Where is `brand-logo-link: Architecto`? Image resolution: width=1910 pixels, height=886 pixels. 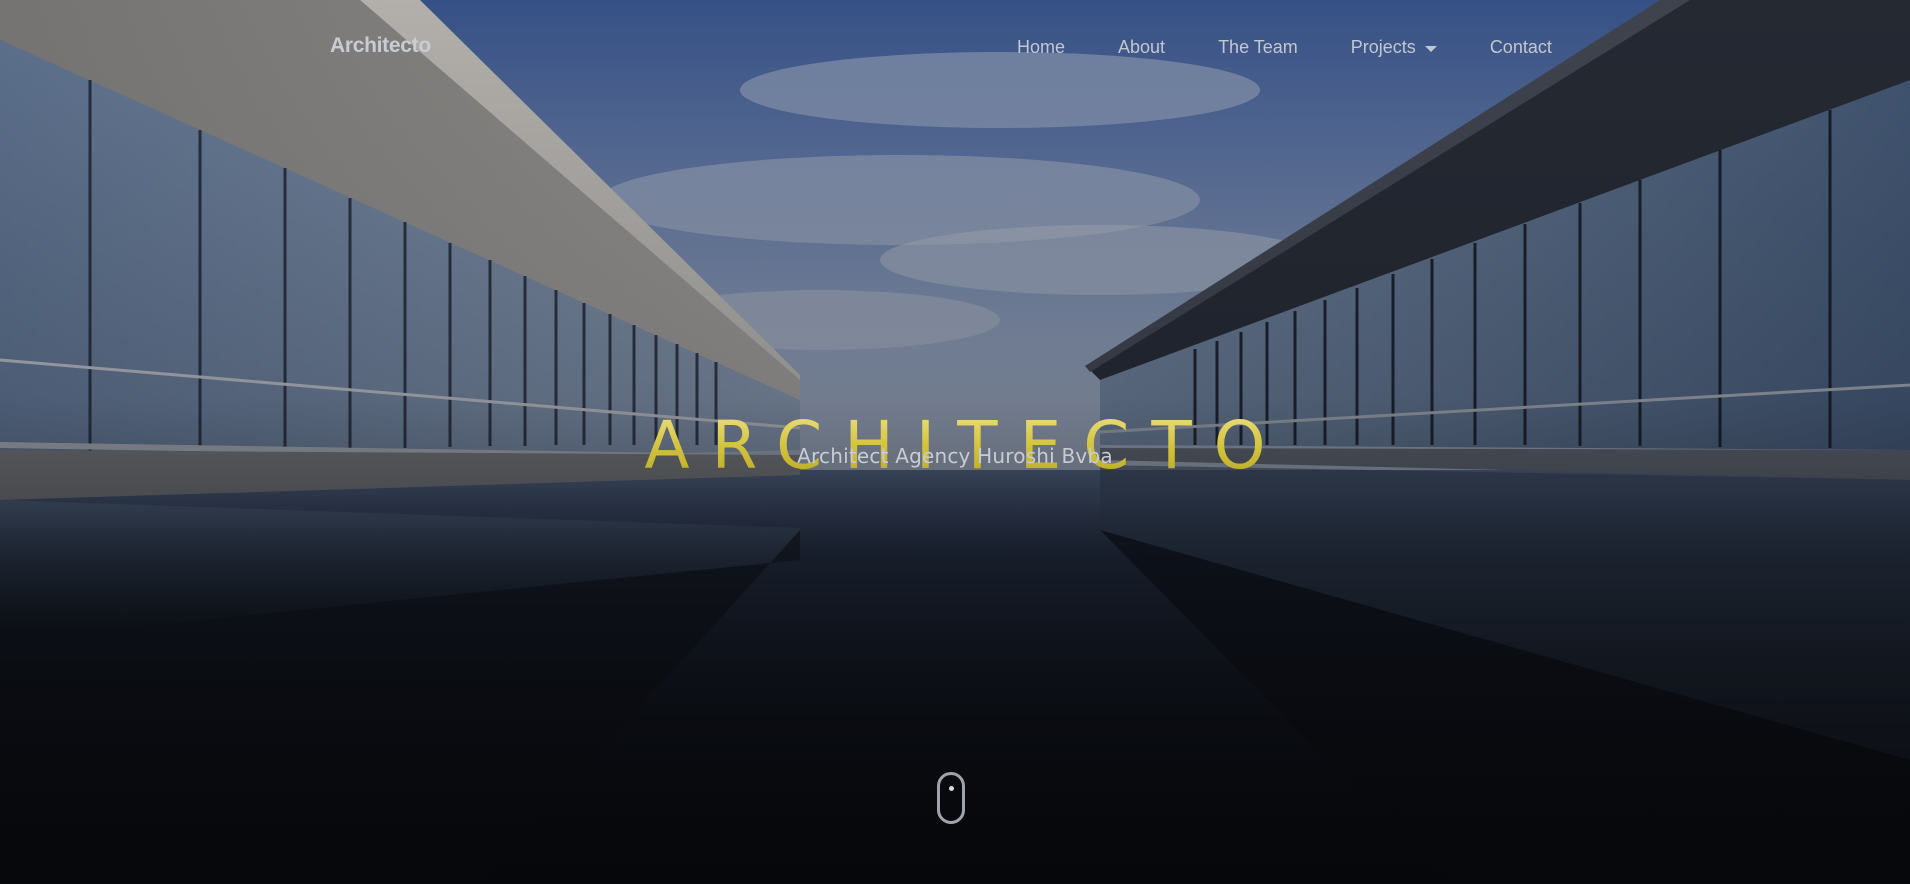
brand-logo-link: Architecto is located at coordinates (380, 46).